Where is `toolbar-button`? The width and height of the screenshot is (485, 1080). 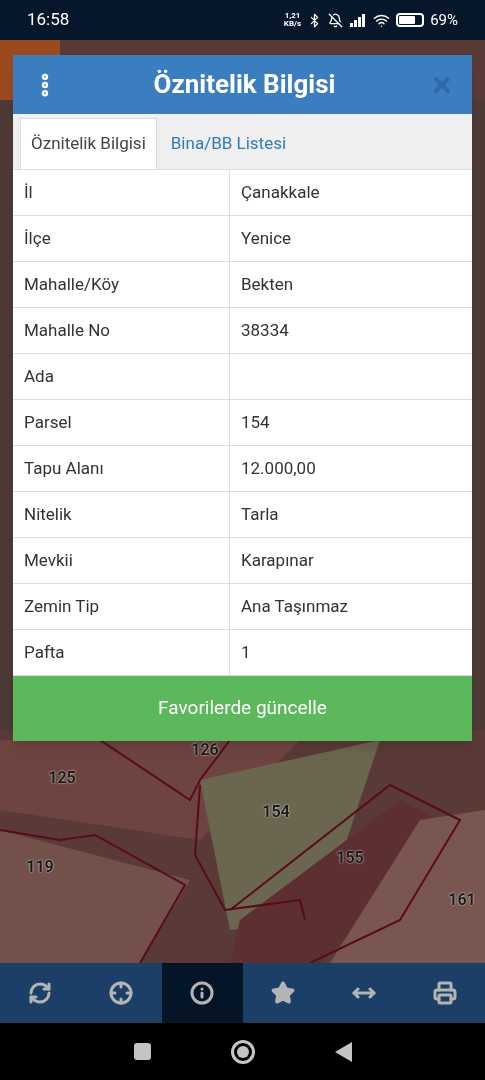
toolbar-button is located at coordinates (202, 993).